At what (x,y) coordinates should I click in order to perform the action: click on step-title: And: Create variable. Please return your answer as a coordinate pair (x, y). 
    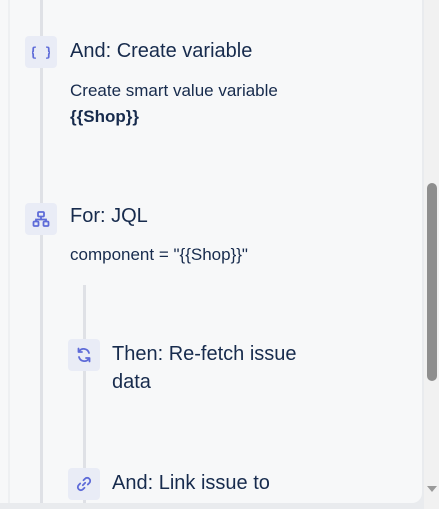
    Looking at the image, I should click on (161, 51).